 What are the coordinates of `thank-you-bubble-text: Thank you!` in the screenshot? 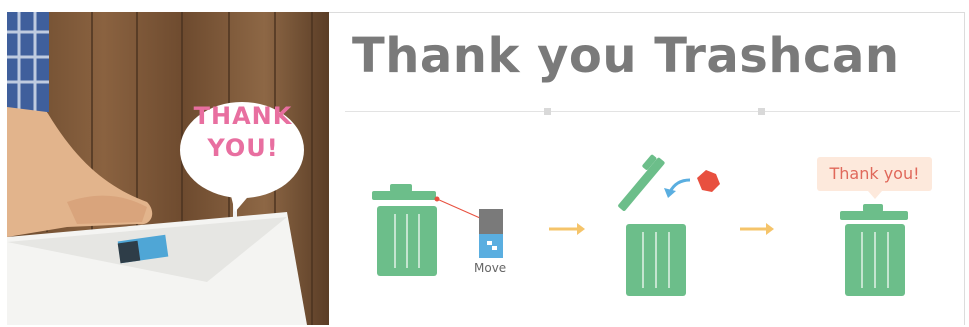 It's located at (874, 173).